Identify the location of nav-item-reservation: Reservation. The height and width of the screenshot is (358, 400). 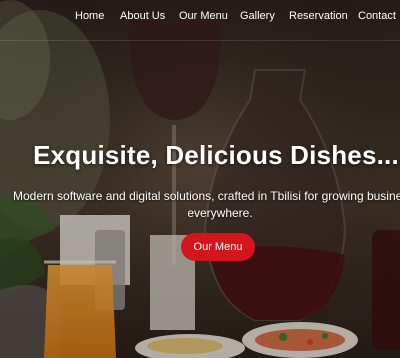
(318, 16).